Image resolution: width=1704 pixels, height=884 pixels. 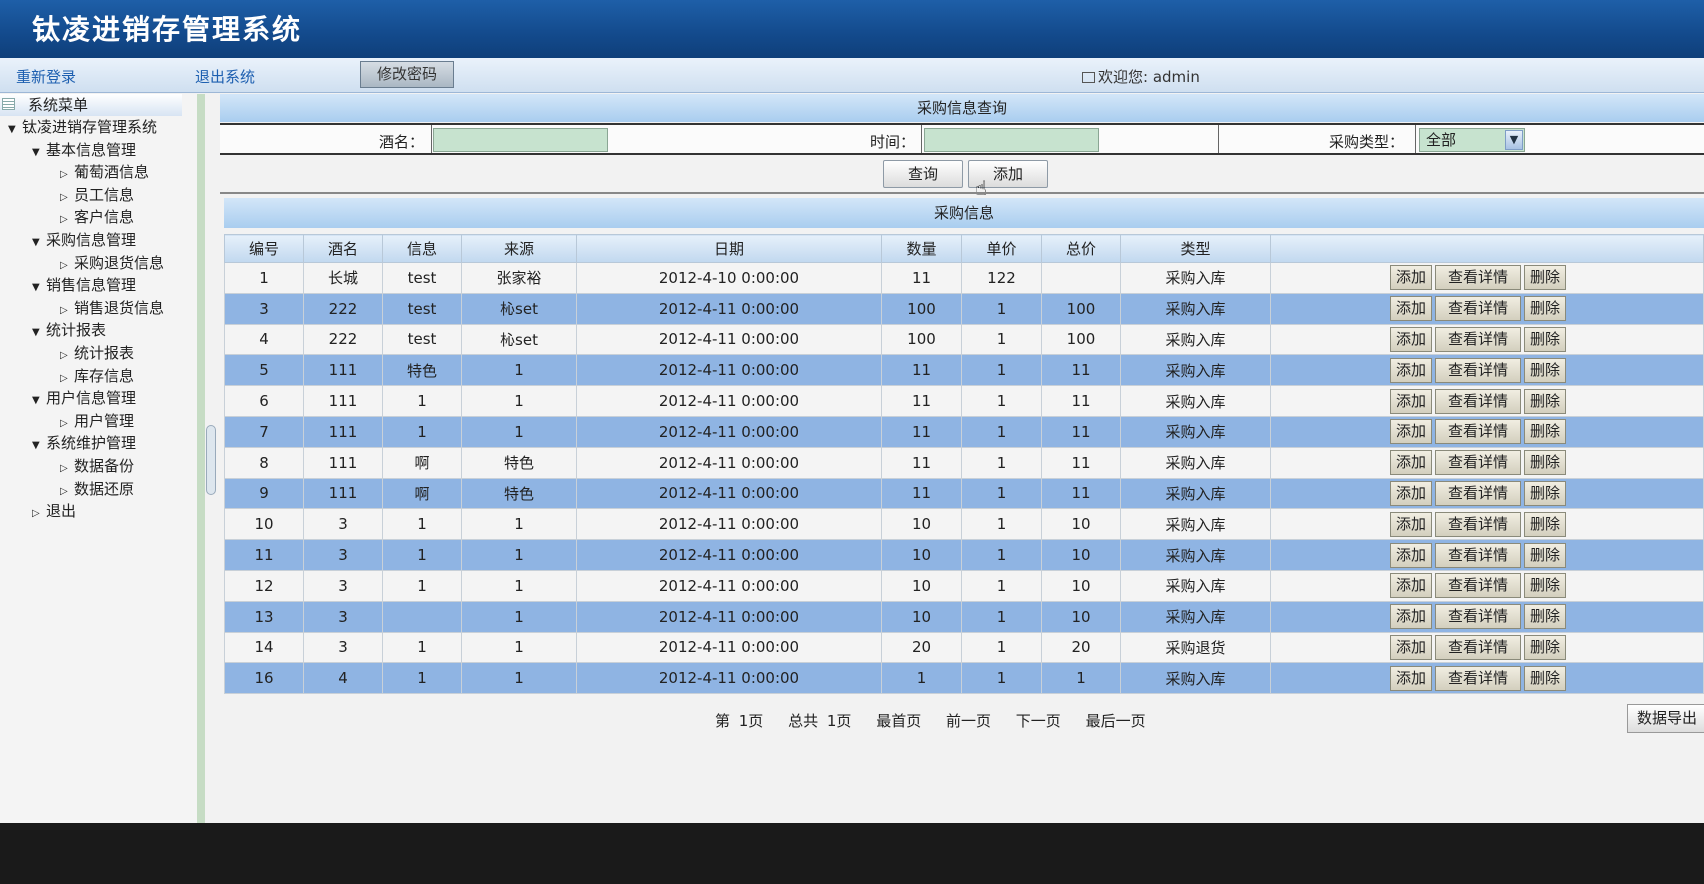 I want to click on chevron-down-icon: ▼, so click(x=1514, y=140).